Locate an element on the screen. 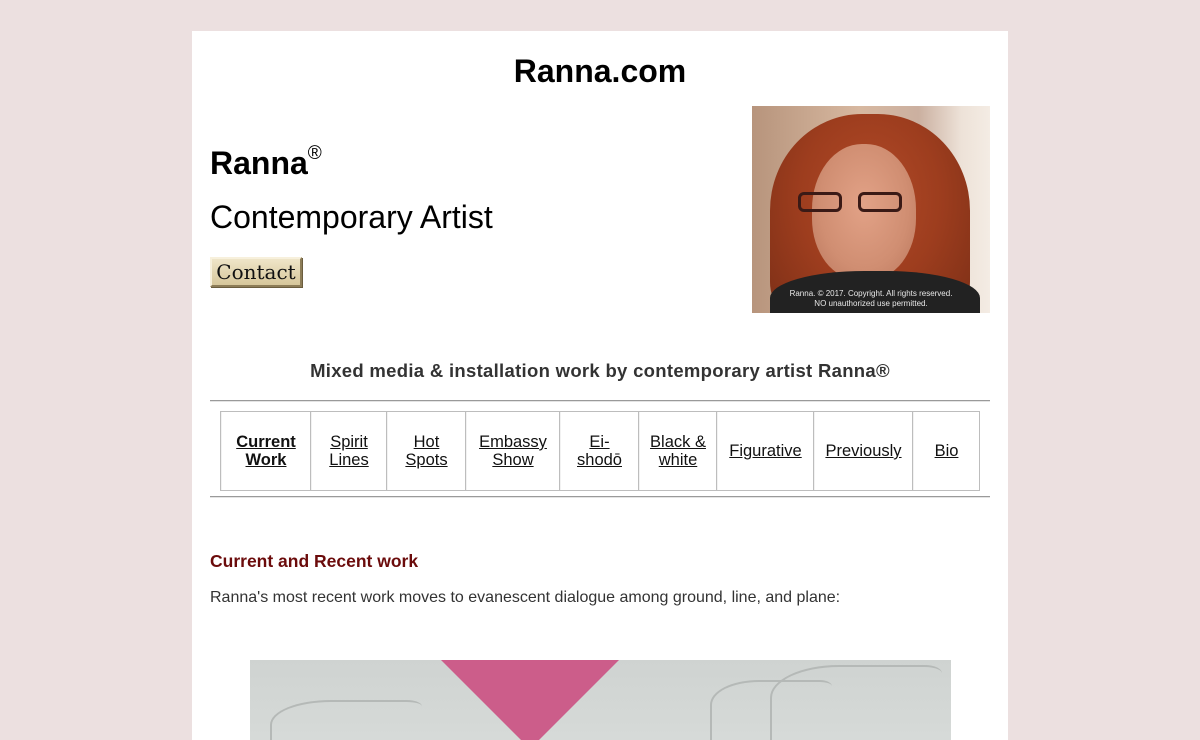 This screenshot has height=740, width=1200. registered-mark: ® is located at coordinates (314, 153).